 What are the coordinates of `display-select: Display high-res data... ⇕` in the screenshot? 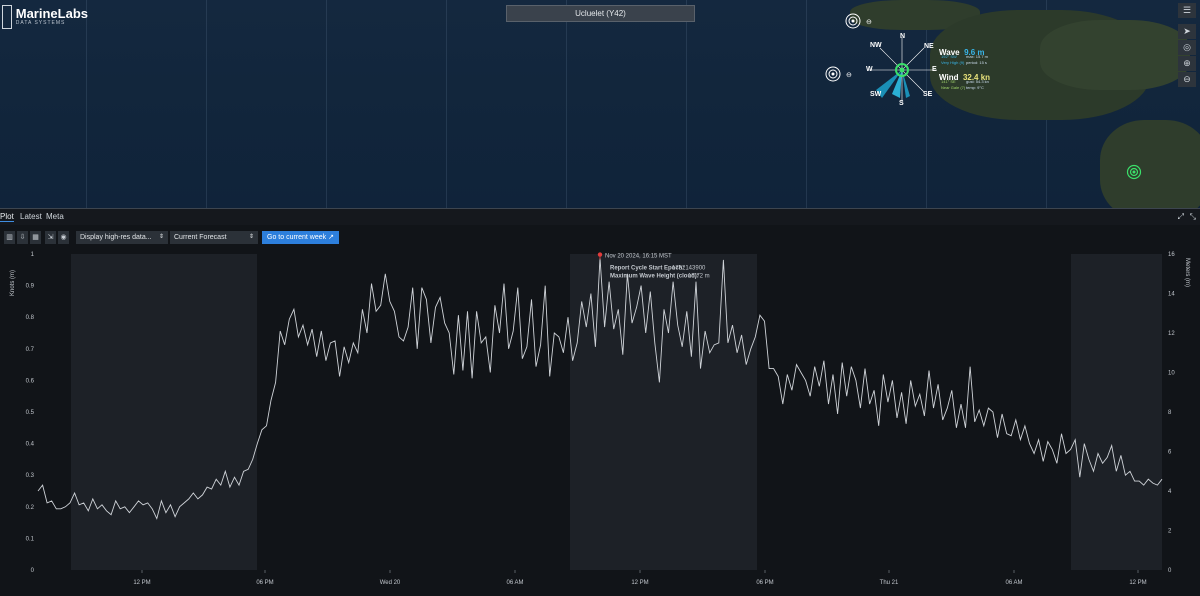 It's located at (122, 237).